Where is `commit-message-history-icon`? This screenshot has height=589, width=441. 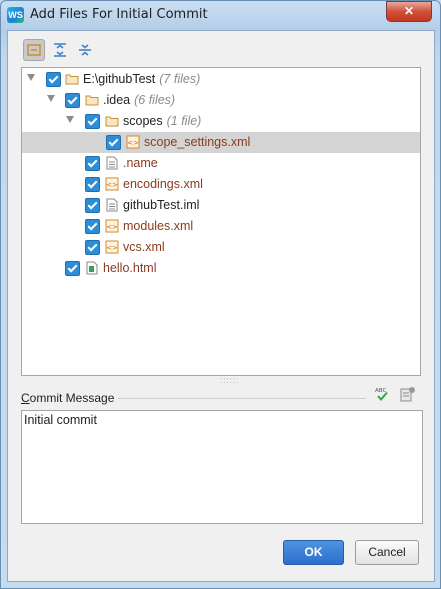 commit-message-history-icon is located at coordinates (408, 394).